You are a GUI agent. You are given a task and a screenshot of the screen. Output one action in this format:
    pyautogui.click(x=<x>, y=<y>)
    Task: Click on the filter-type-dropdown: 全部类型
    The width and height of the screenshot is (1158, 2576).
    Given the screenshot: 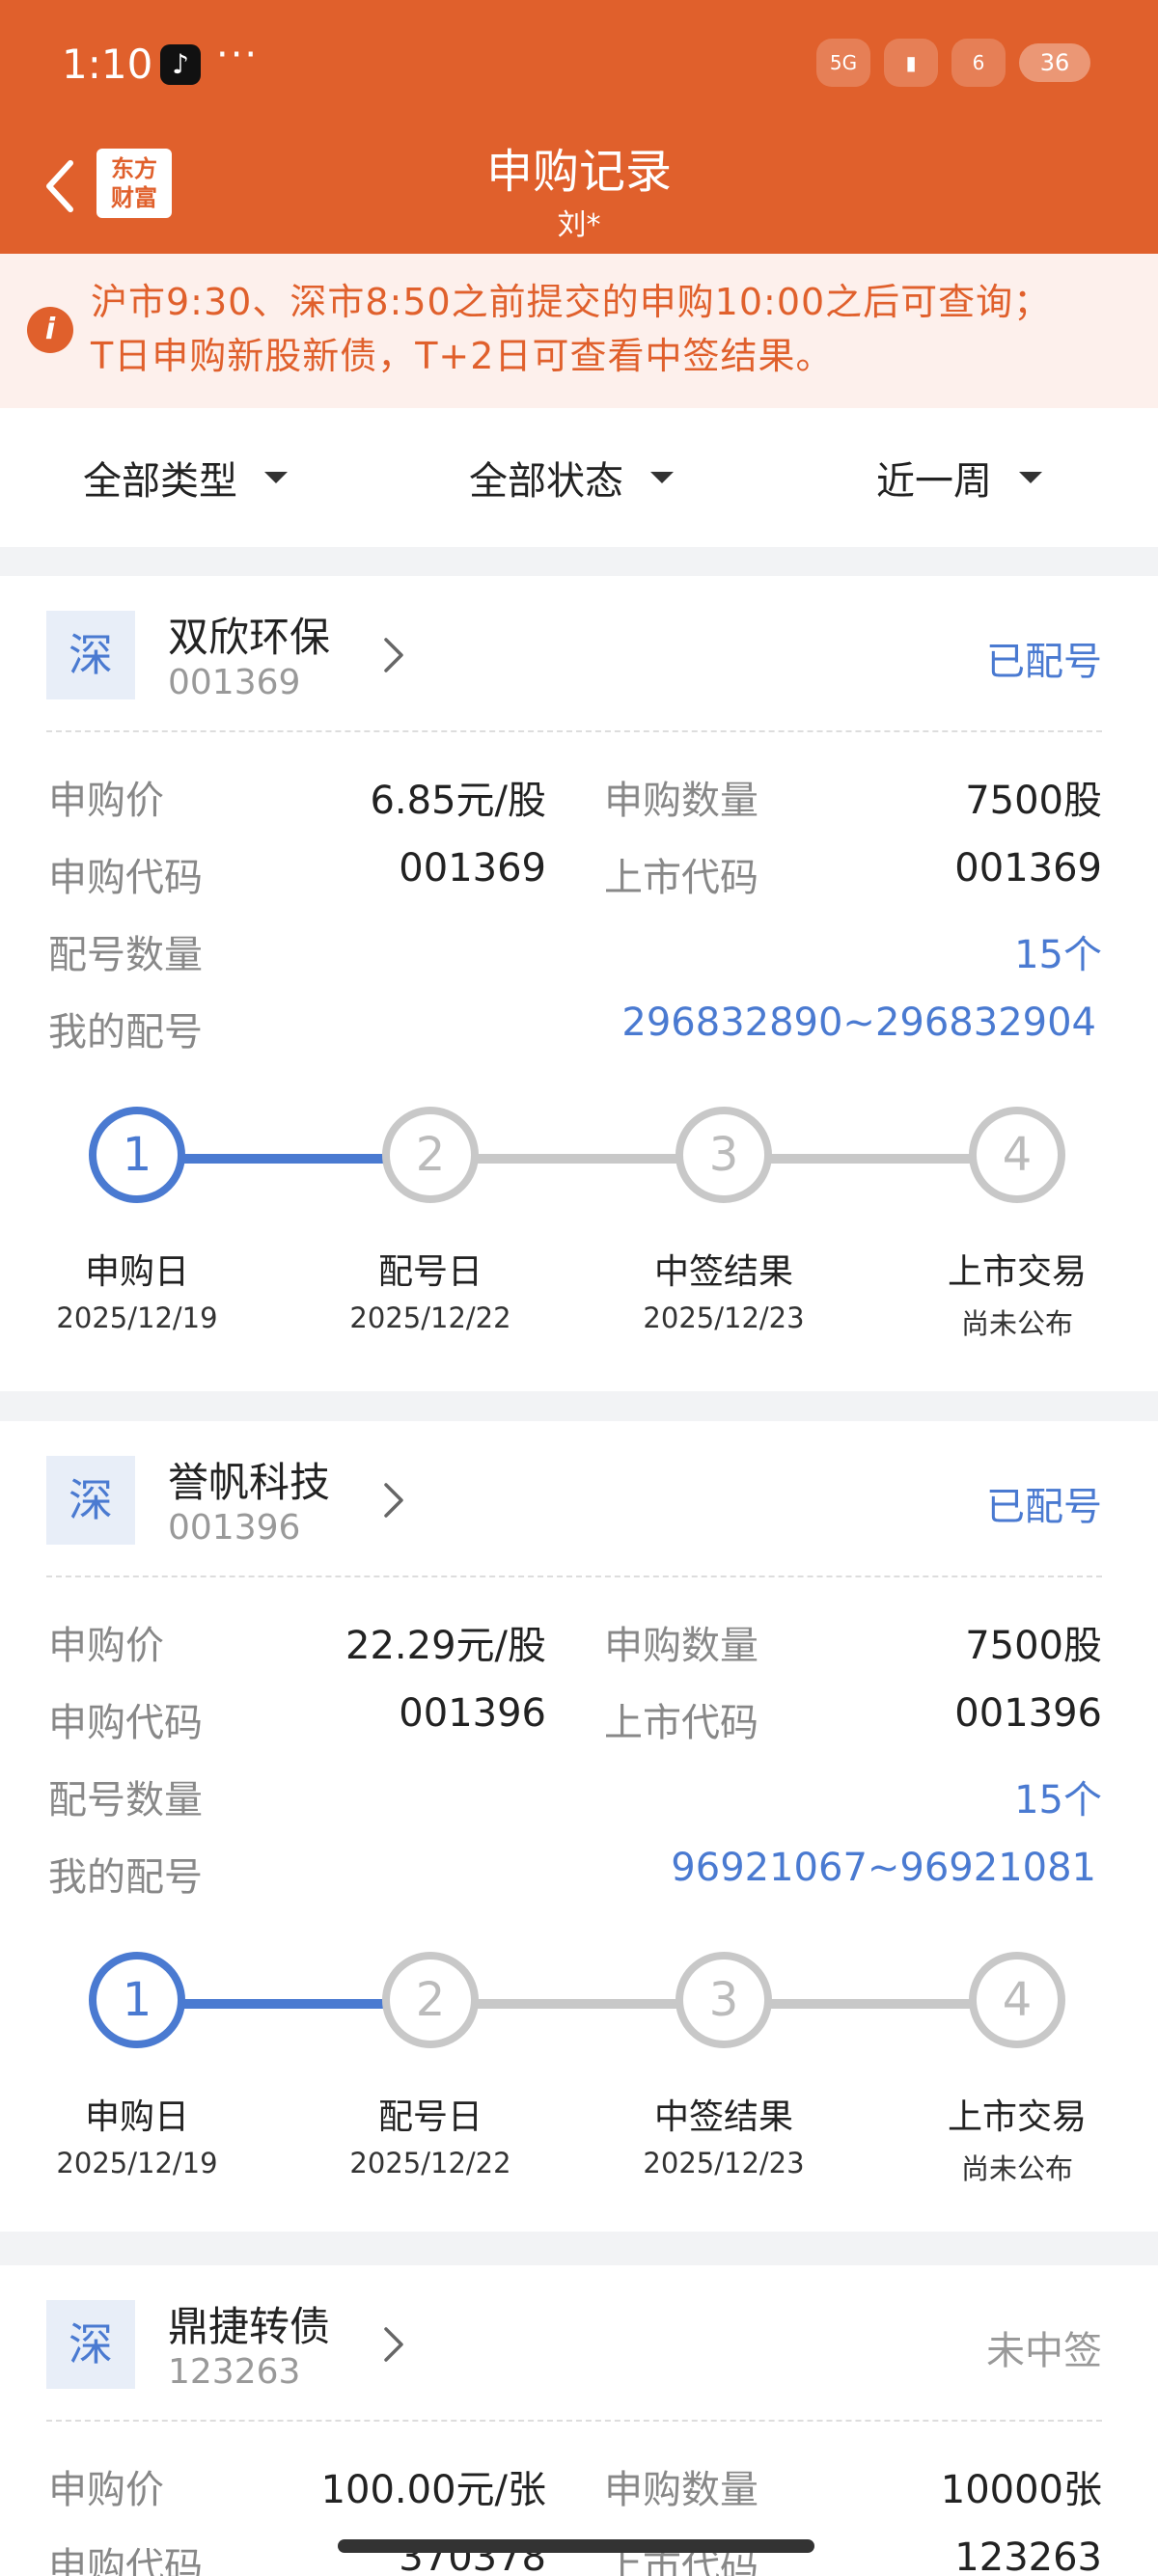 What is the action you would take?
    pyautogui.click(x=185, y=478)
    